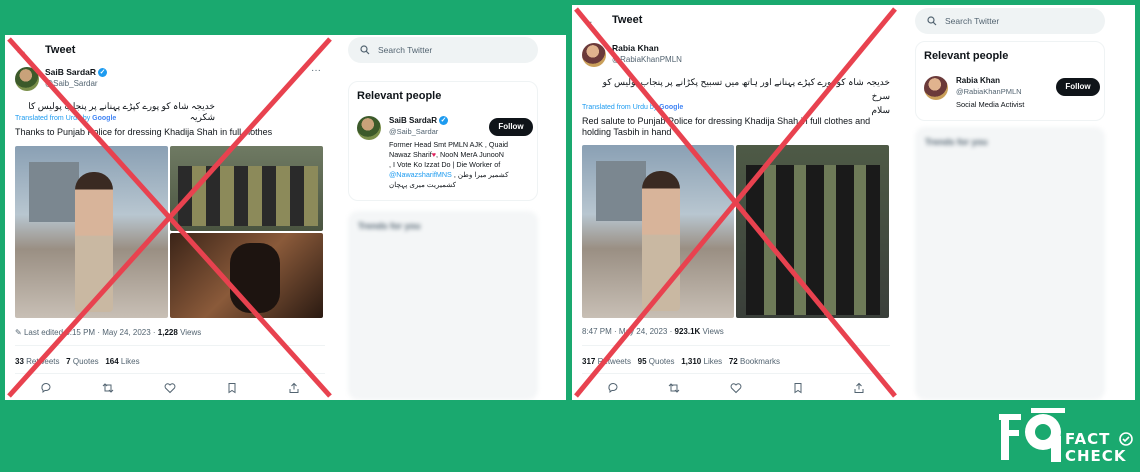 The height and width of the screenshot is (472, 1140). Describe the element at coordinates (316, 70) in the screenshot. I see `more-options-icon: ···` at that location.